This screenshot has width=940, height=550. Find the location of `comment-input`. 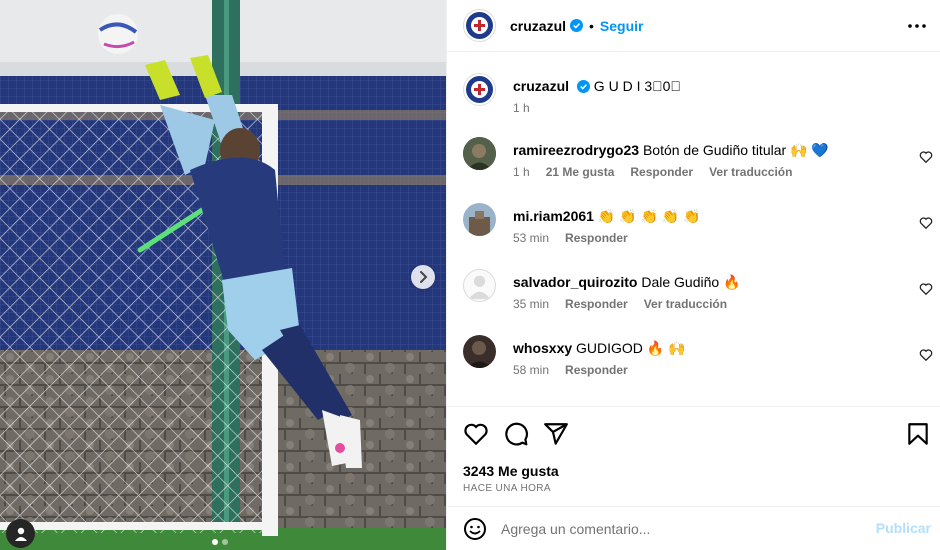

comment-input is located at coordinates (681, 528).